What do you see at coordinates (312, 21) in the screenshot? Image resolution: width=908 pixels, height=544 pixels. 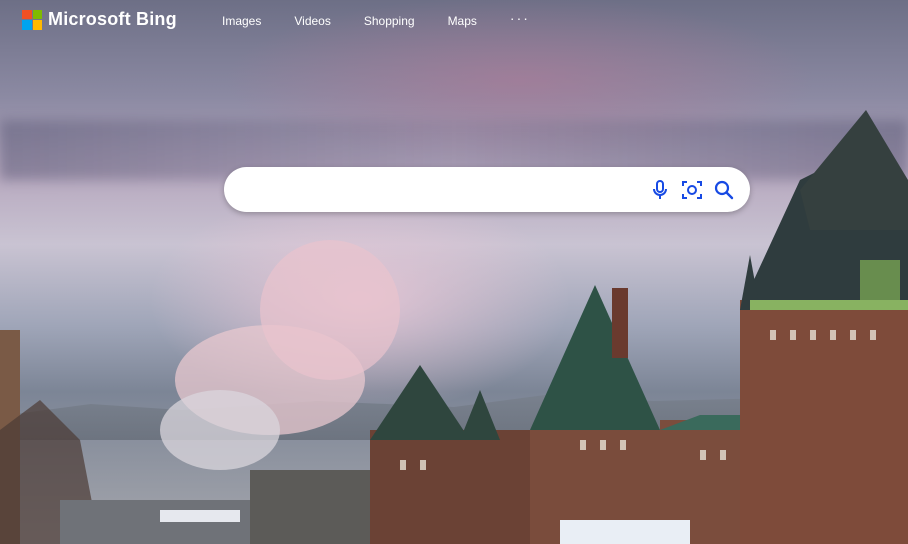 I see `nav-videos: Videos` at bounding box center [312, 21].